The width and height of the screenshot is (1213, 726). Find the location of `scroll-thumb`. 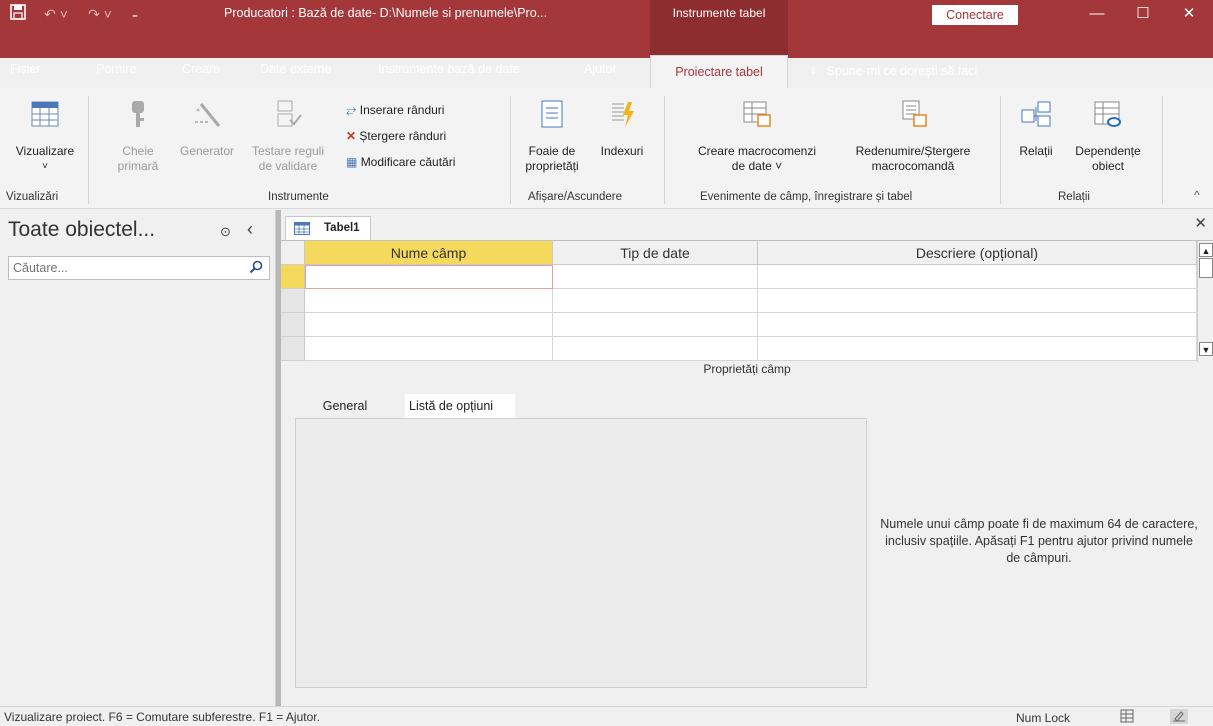

scroll-thumb is located at coordinates (1206, 268).